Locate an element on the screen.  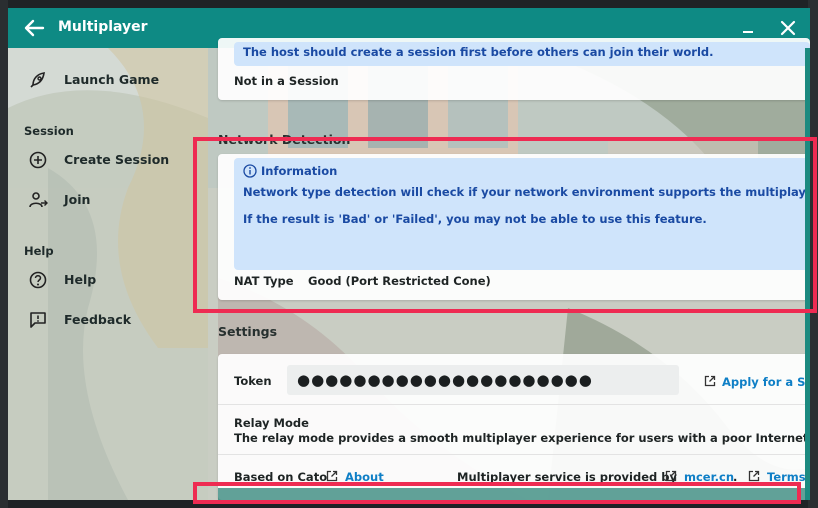
info-icon is located at coordinates (250, 171).